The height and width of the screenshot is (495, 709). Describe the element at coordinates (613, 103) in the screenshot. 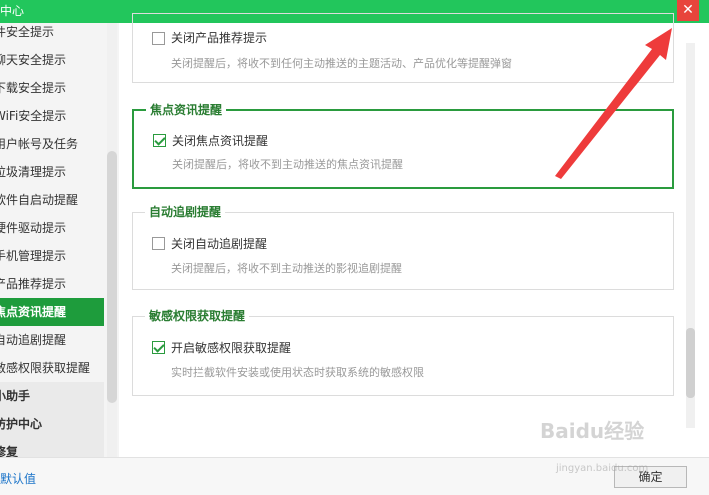

I see `arrow-shape` at that location.